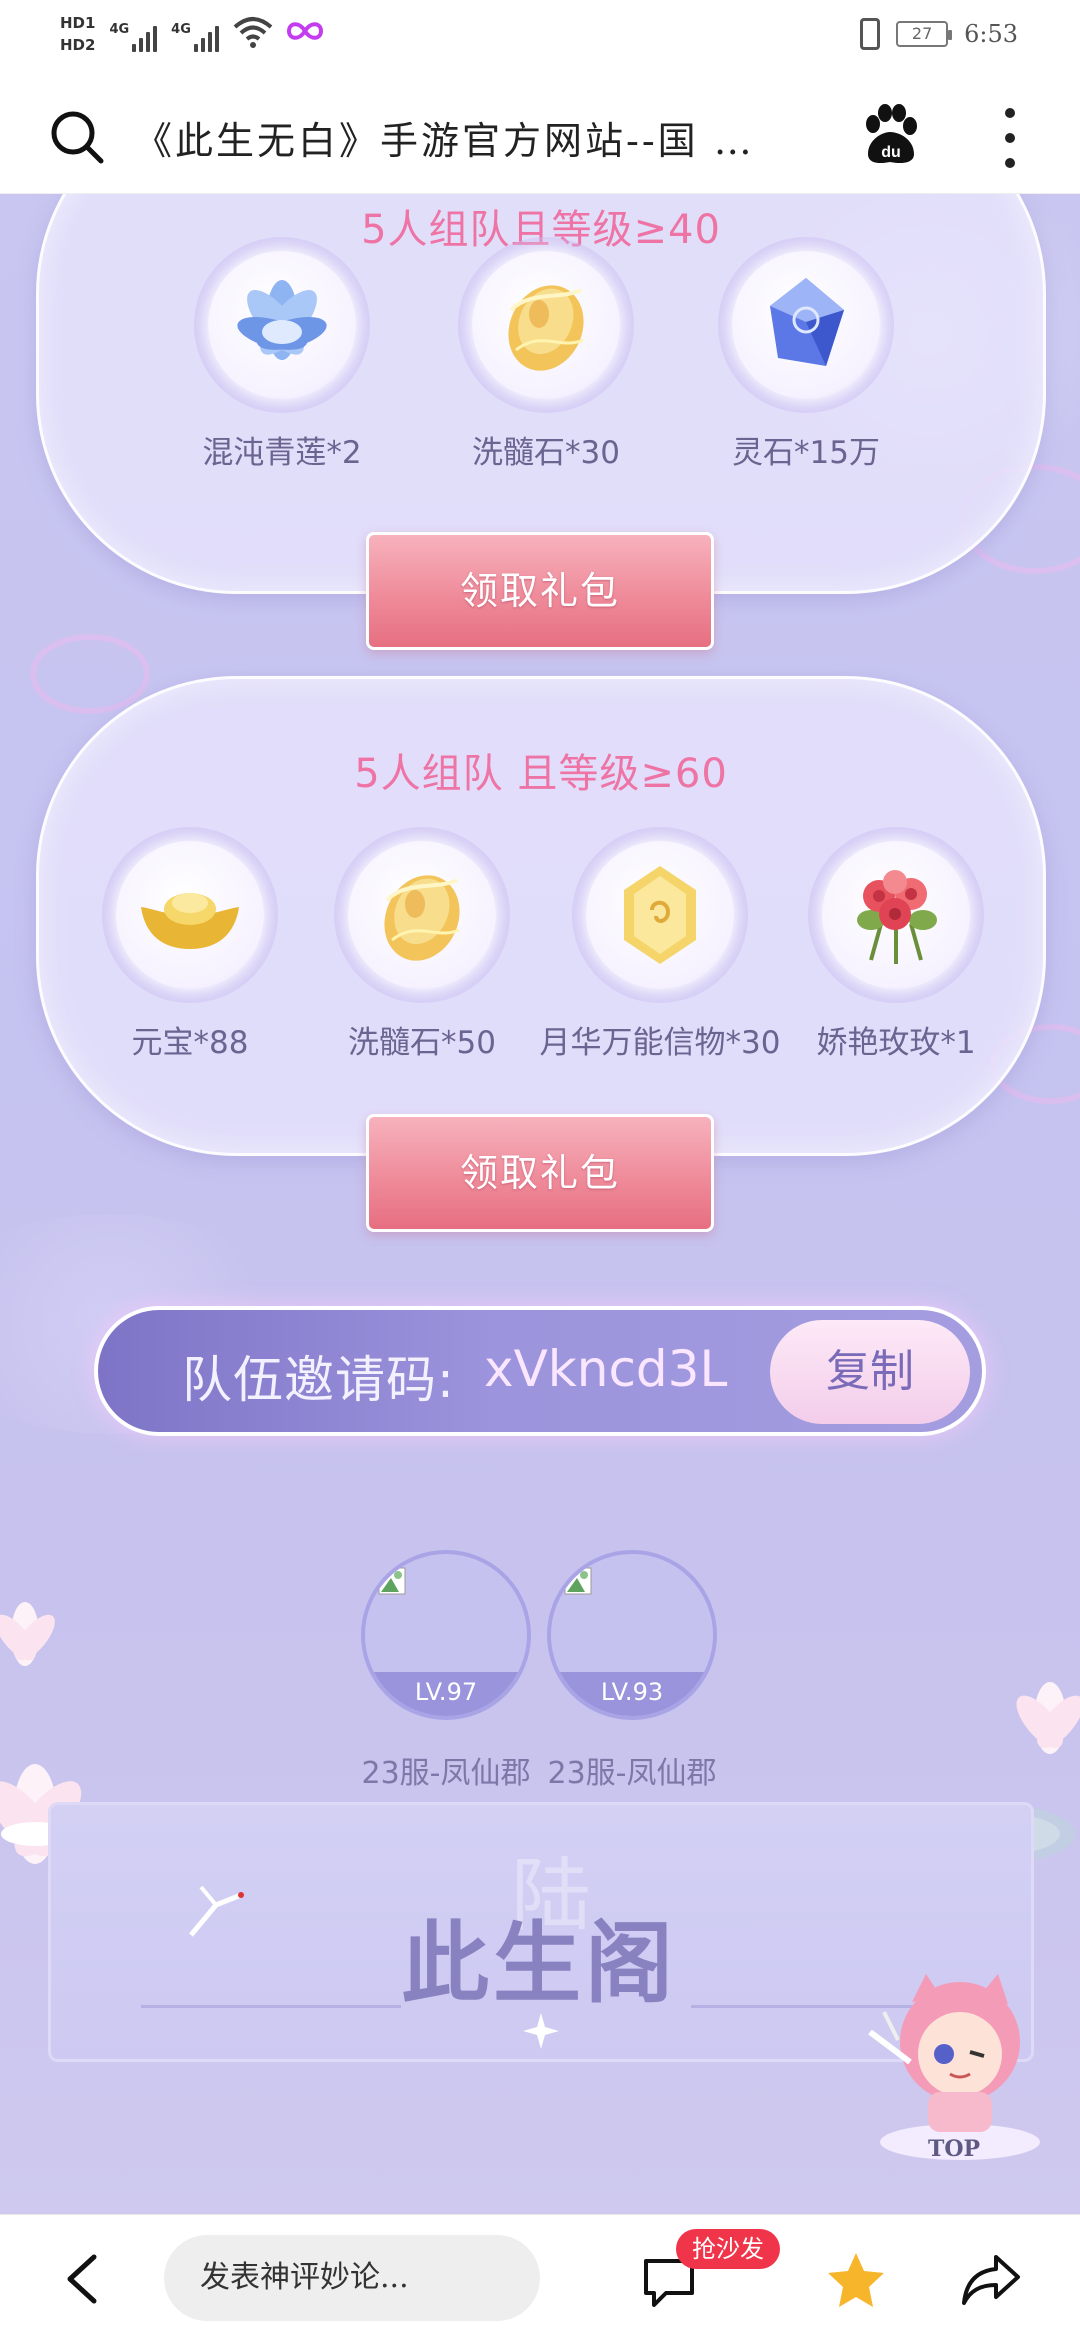 This screenshot has width=1080, height=2340. I want to click on sparkle-icon, so click(541, 2031).